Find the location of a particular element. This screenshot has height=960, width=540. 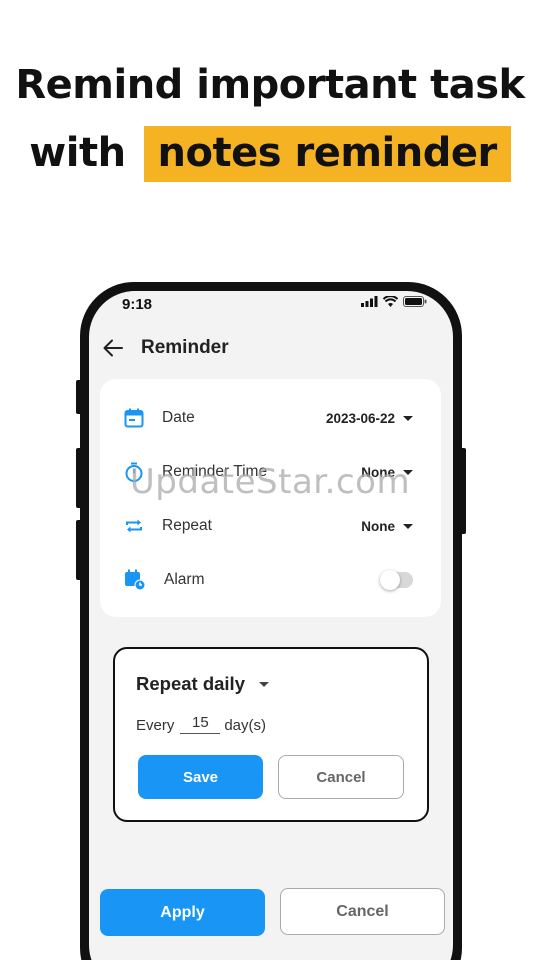

app-header: Reminder is located at coordinates (166, 348).